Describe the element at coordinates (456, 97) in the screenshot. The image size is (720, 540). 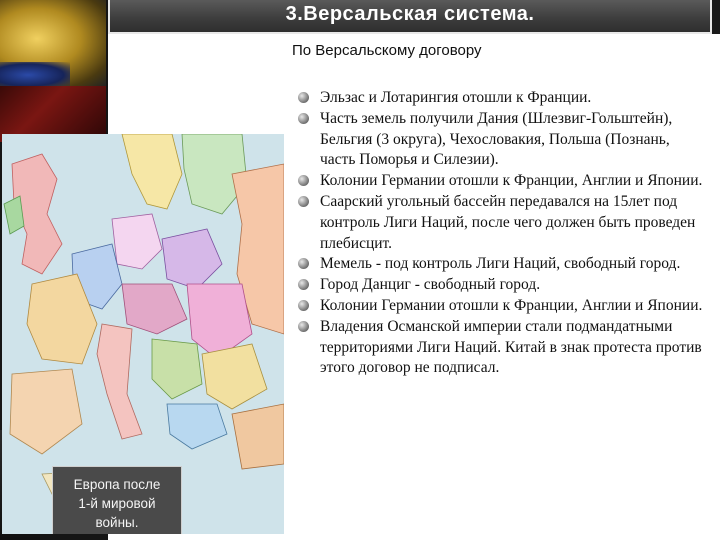
I see `list-item-text: Эльзас и Лотарингия отошли к Франции.` at that location.